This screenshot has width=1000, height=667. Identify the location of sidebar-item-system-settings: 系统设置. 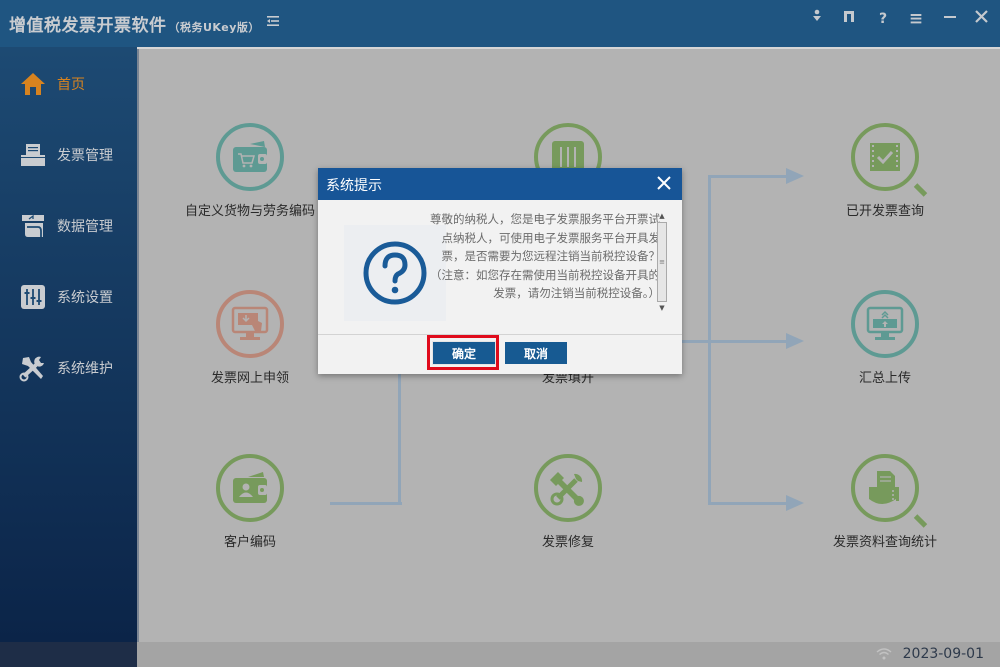
(77, 297).